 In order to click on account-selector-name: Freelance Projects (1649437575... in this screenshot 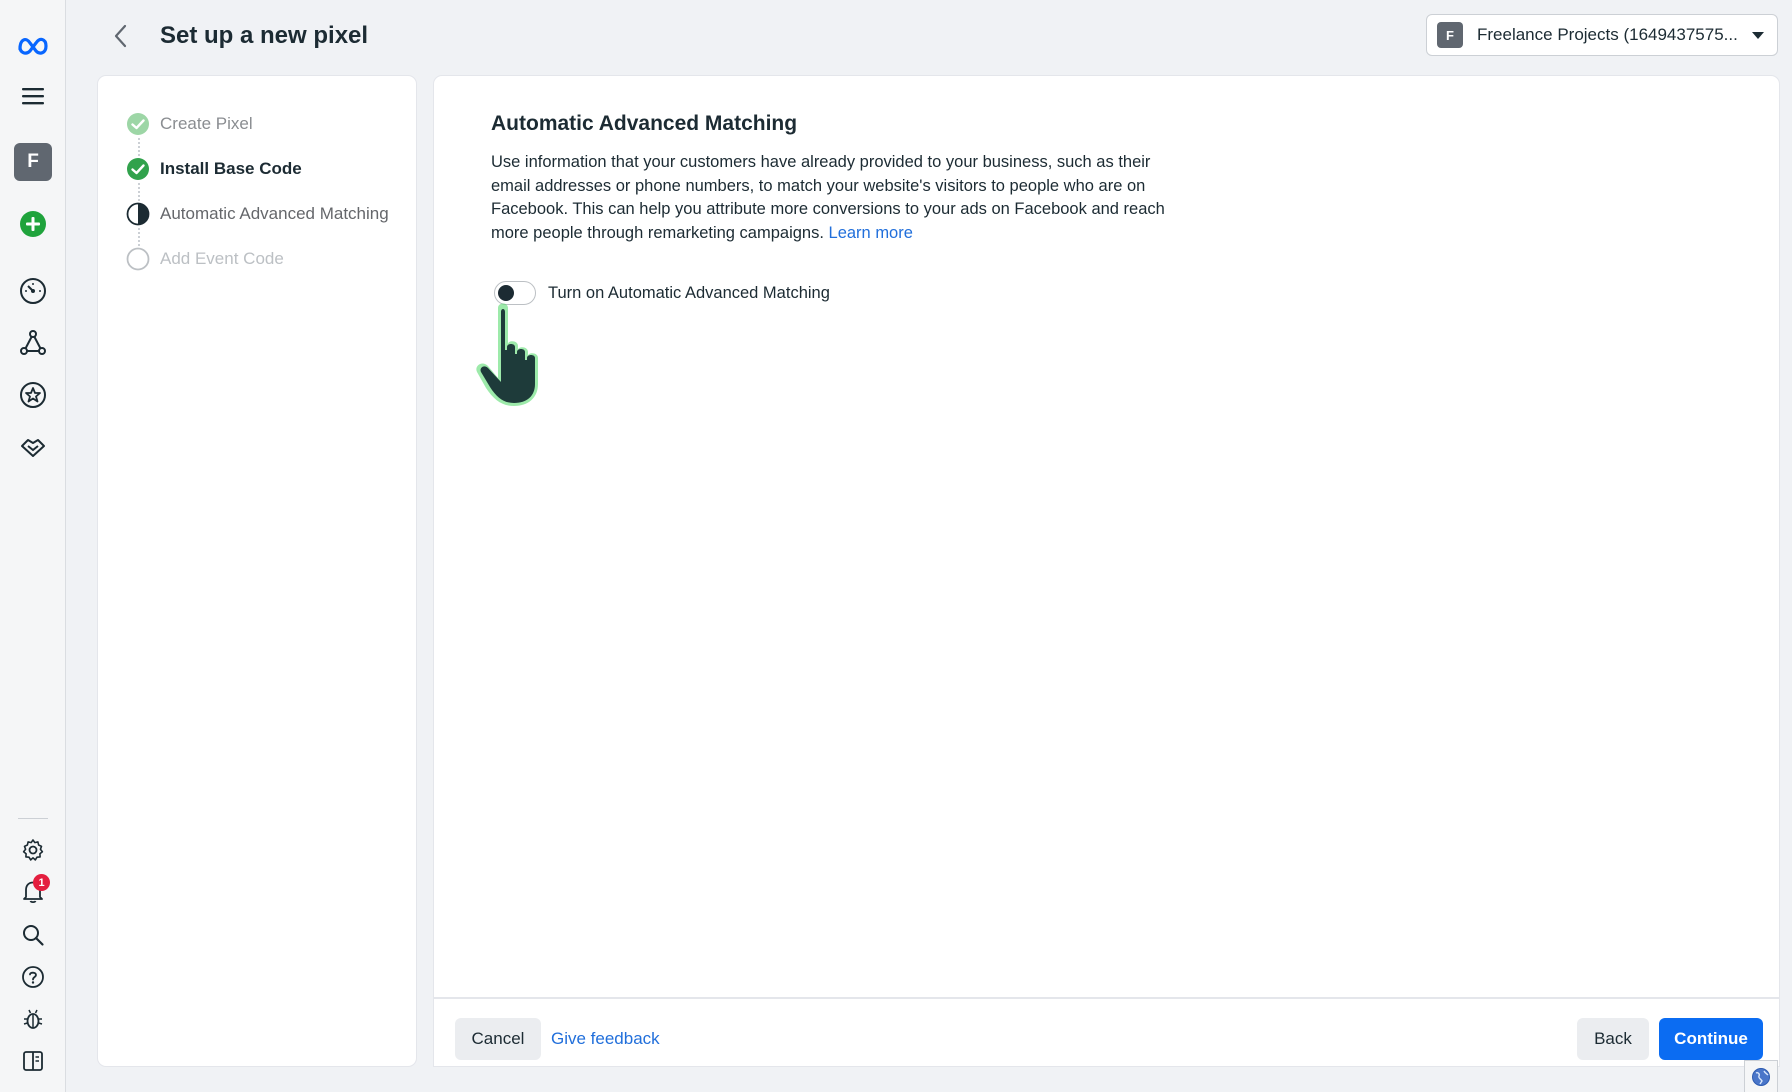, I will do `click(1607, 34)`.